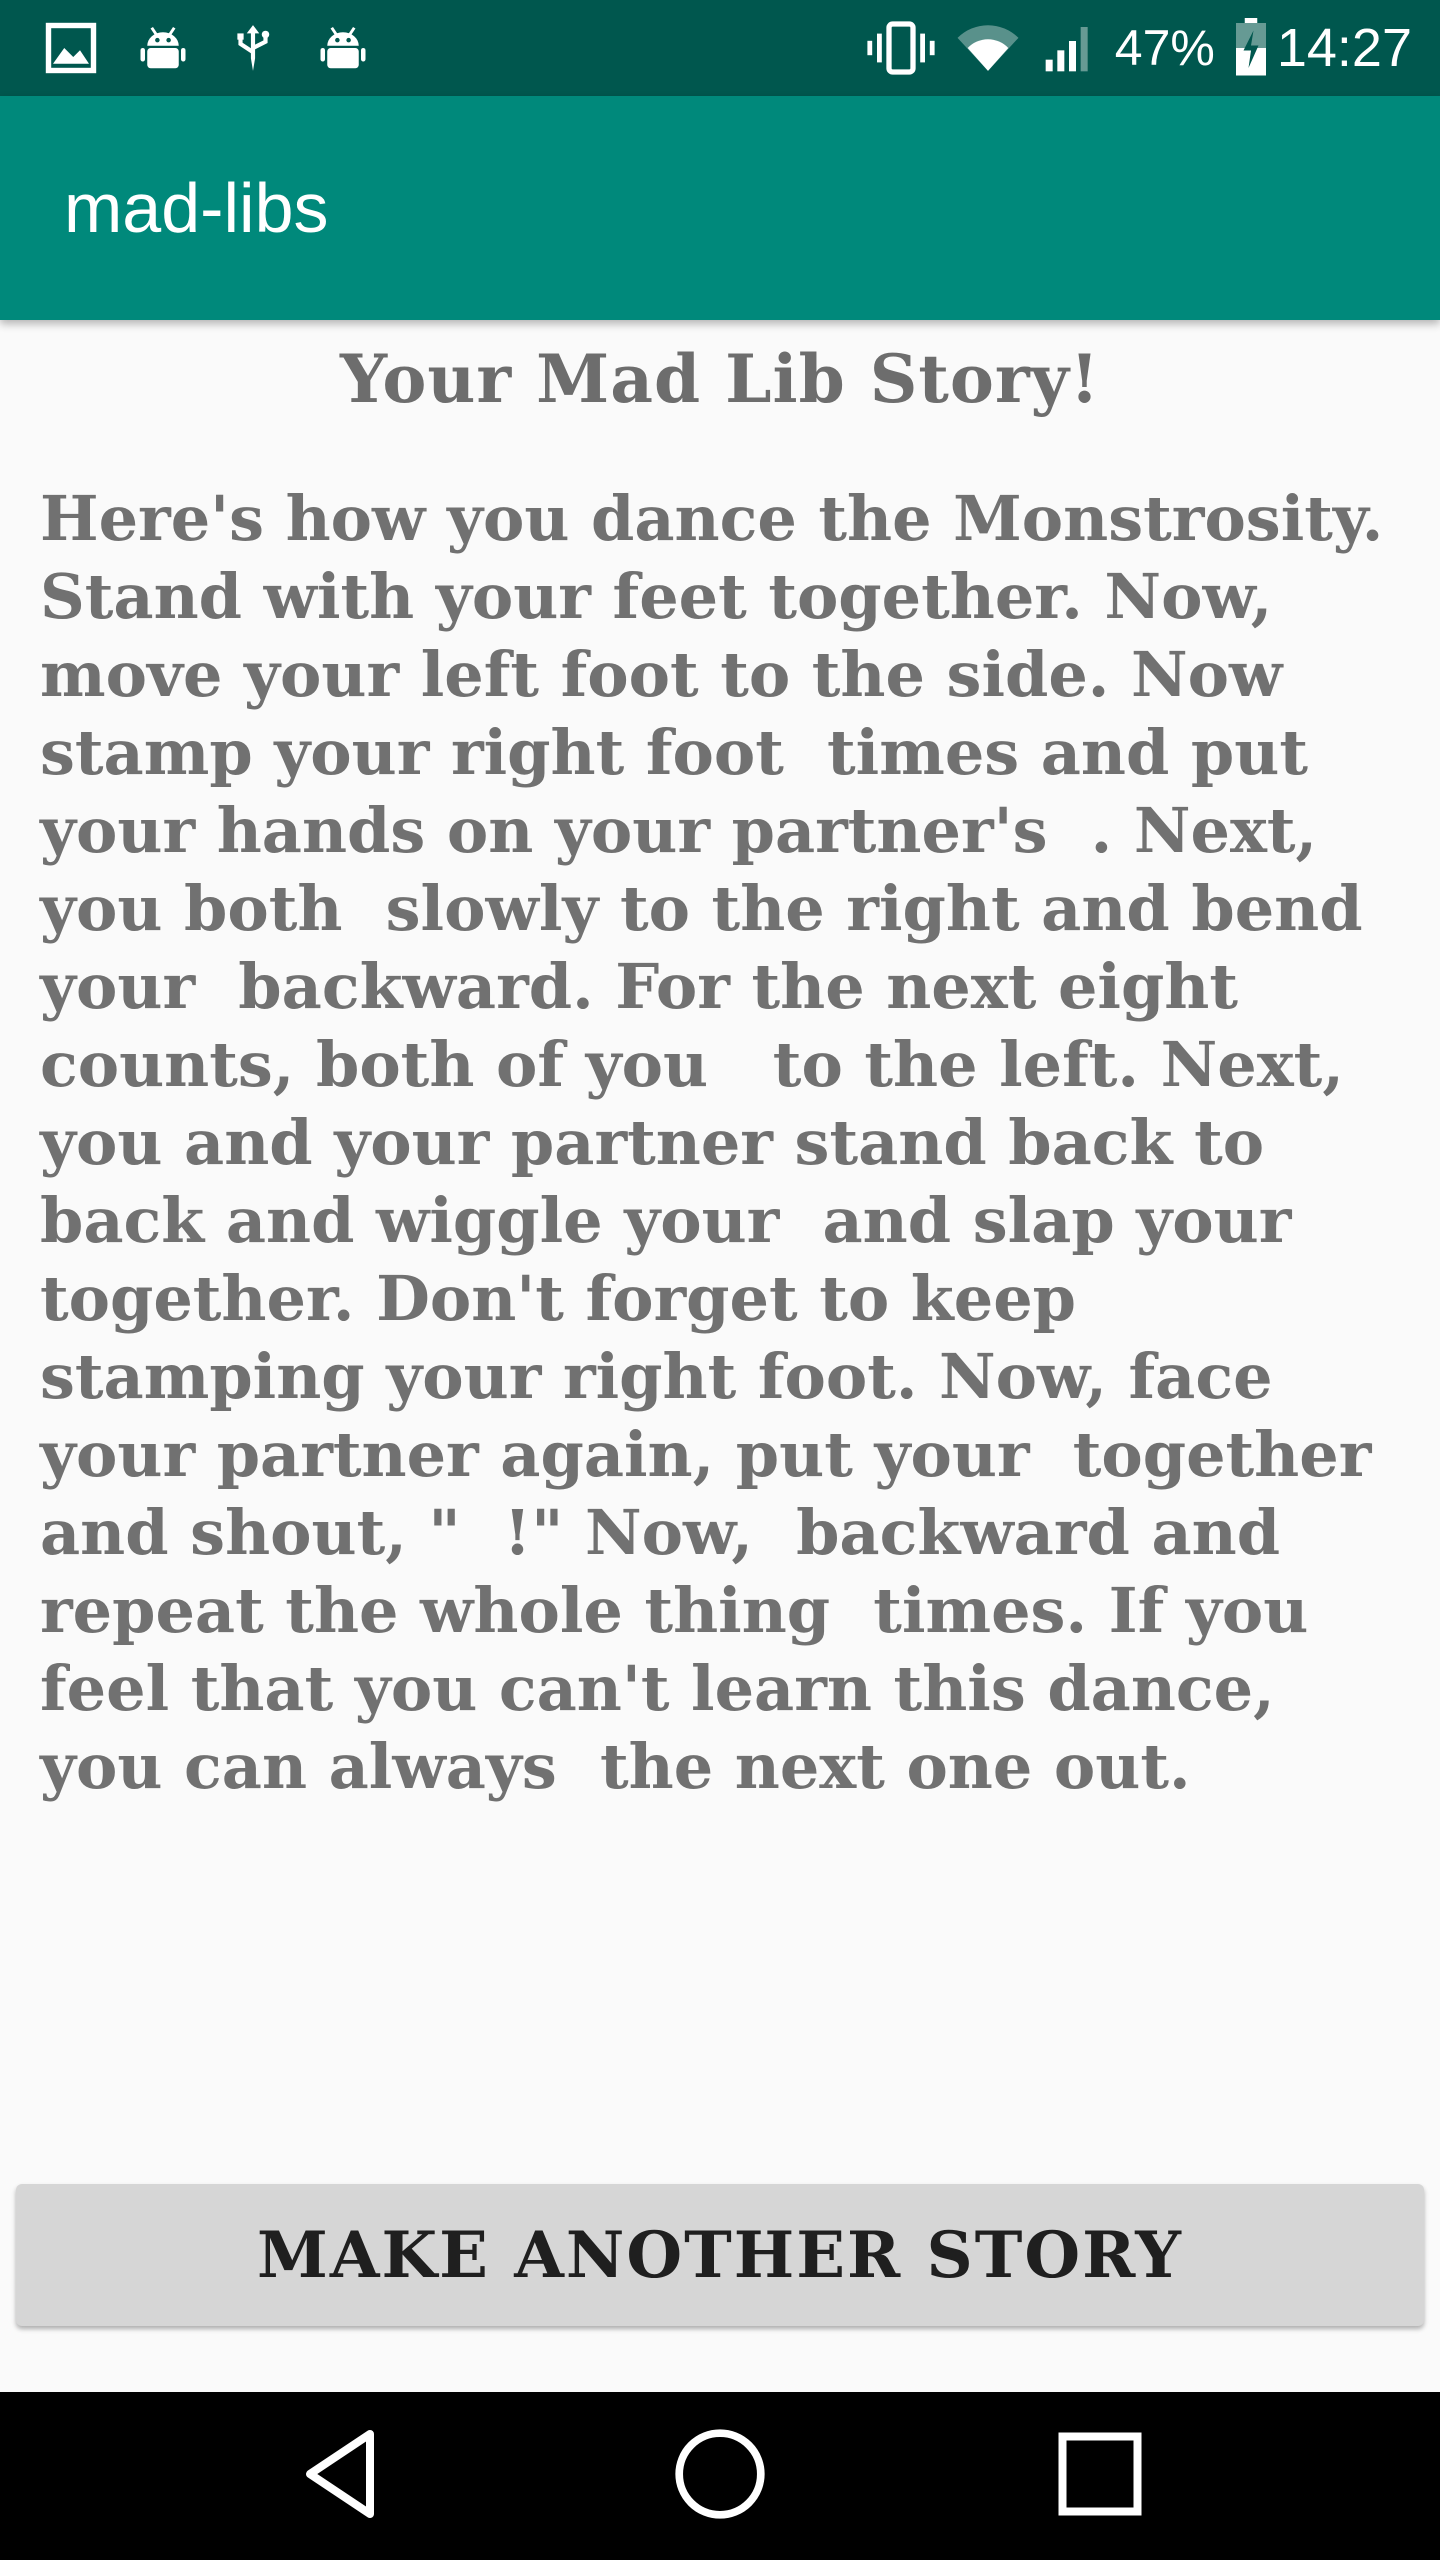  Describe the element at coordinates (720, 2255) in the screenshot. I see `make-another-story-button: MAKE ANOTHER STORY` at that location.